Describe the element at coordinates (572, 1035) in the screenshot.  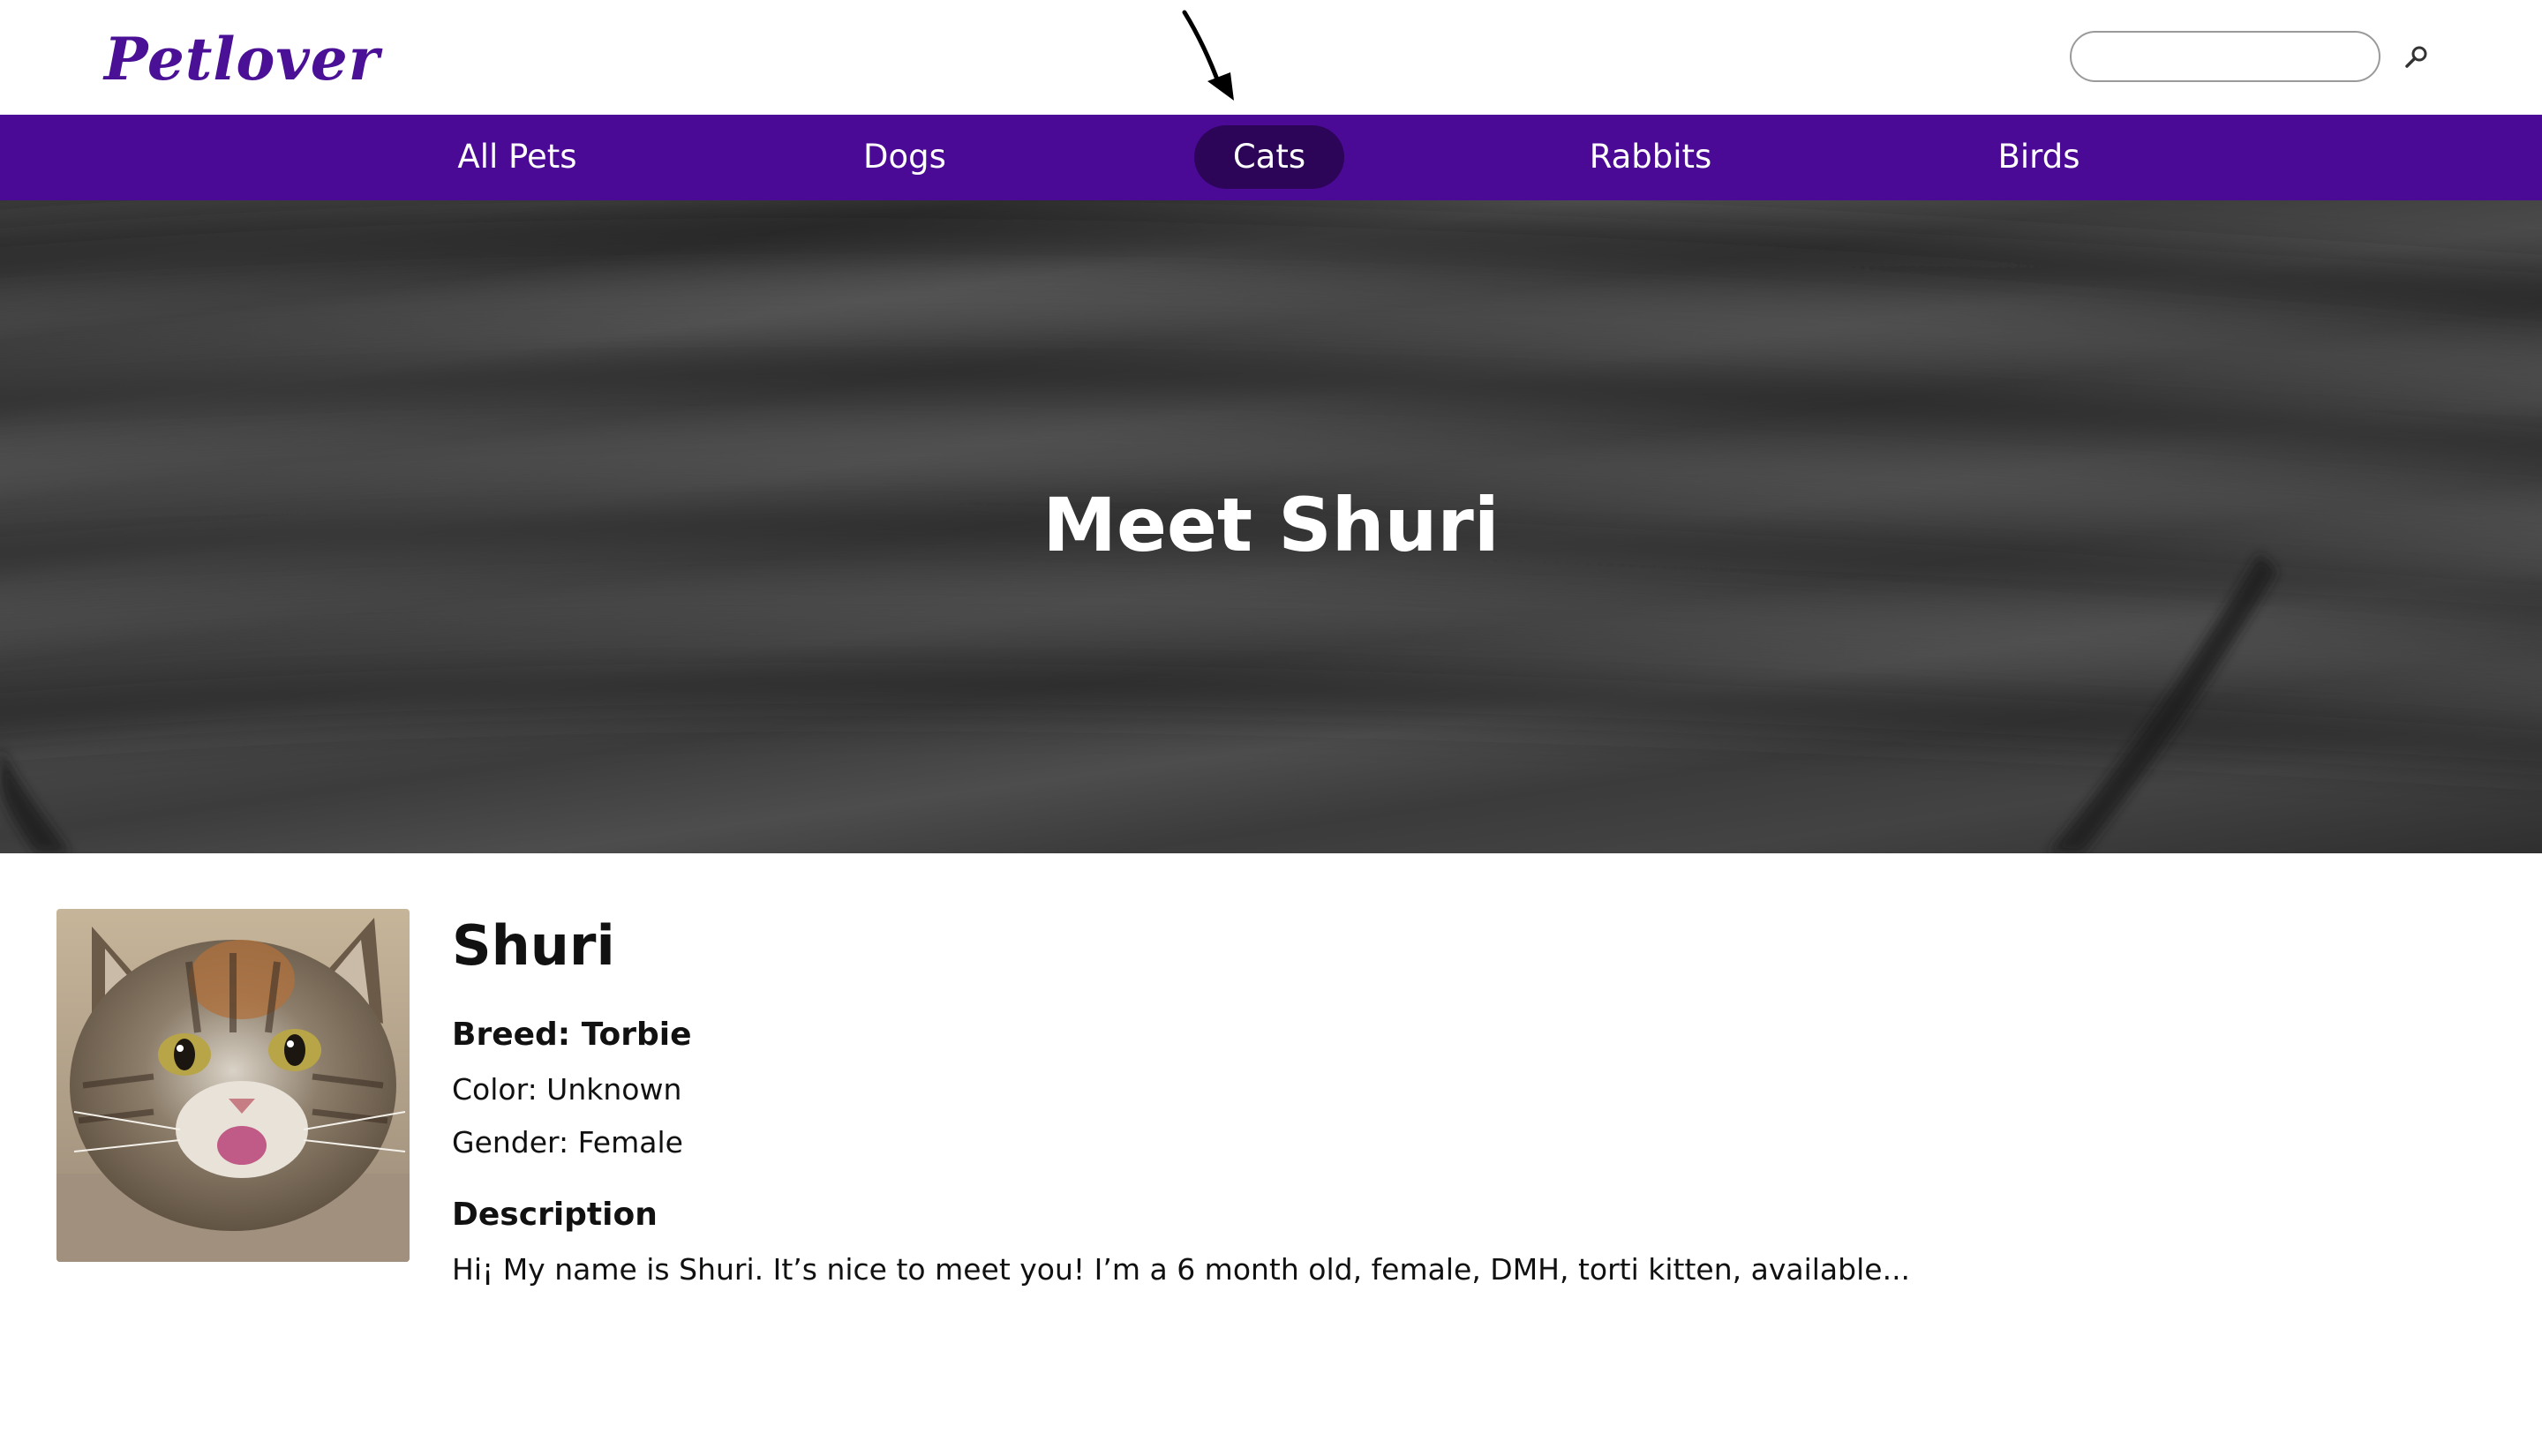
I see `pet-breed: Breed: Torbie` at that location.